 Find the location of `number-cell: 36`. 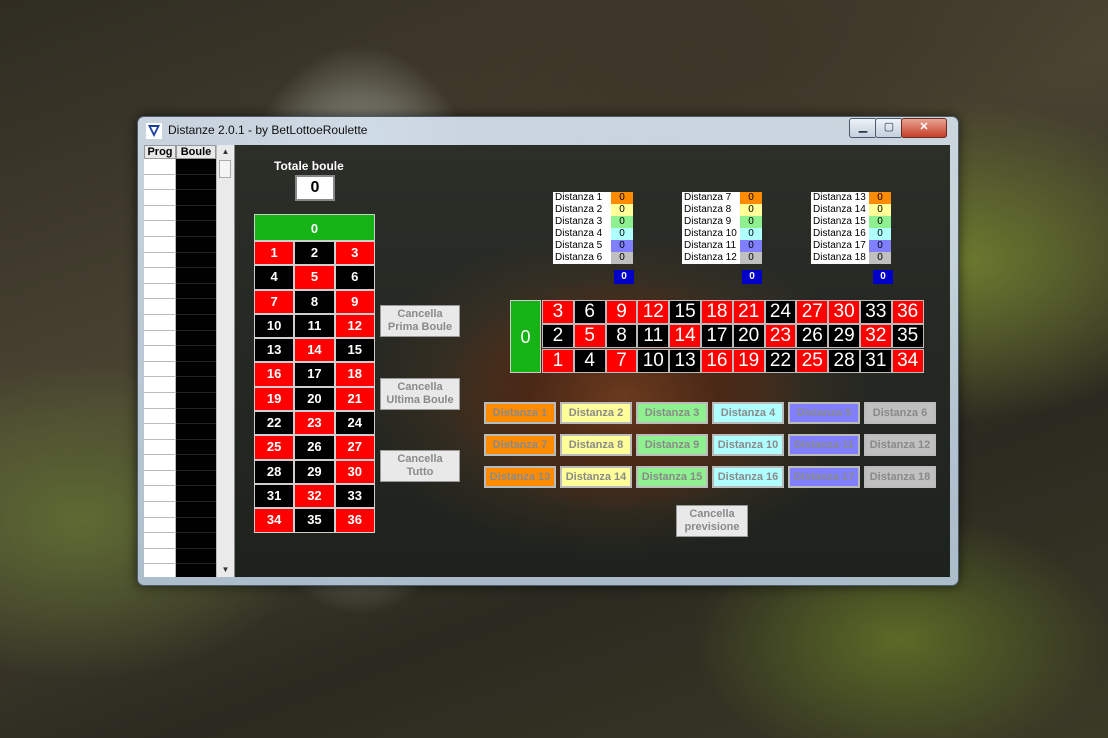

number-cell: 36 is located at coordinates (354, 520).